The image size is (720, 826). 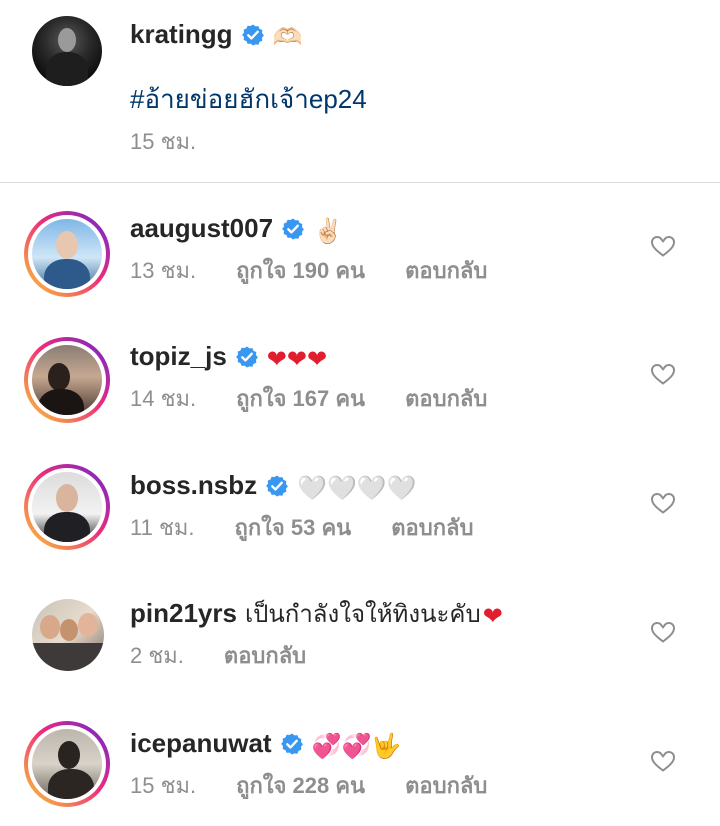 I want to click on comment-username: icepanuwat, so click(x=201, y=743).